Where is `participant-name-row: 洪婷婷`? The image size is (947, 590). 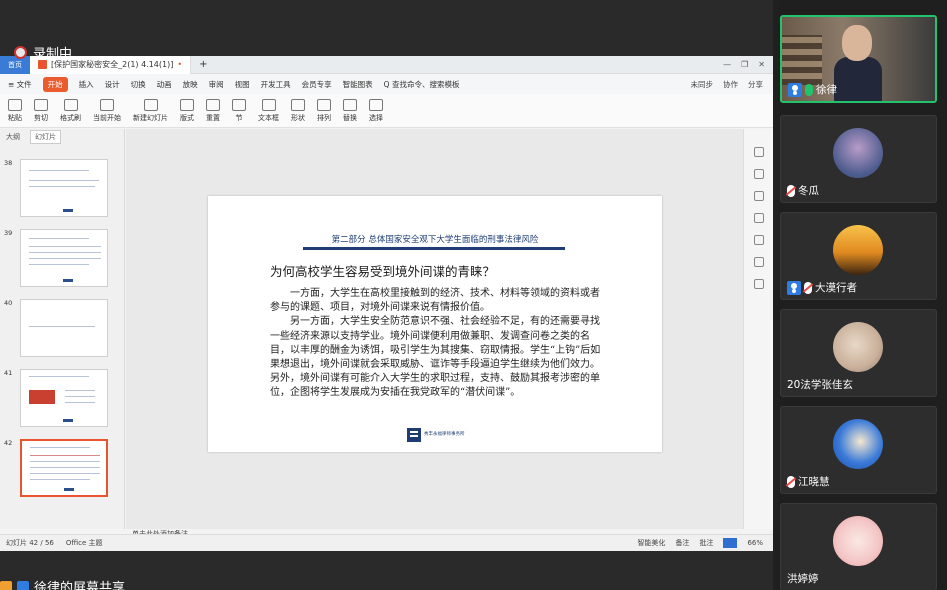
participant-name-row: 洪婷婷 is located at coordinates (803, 578).